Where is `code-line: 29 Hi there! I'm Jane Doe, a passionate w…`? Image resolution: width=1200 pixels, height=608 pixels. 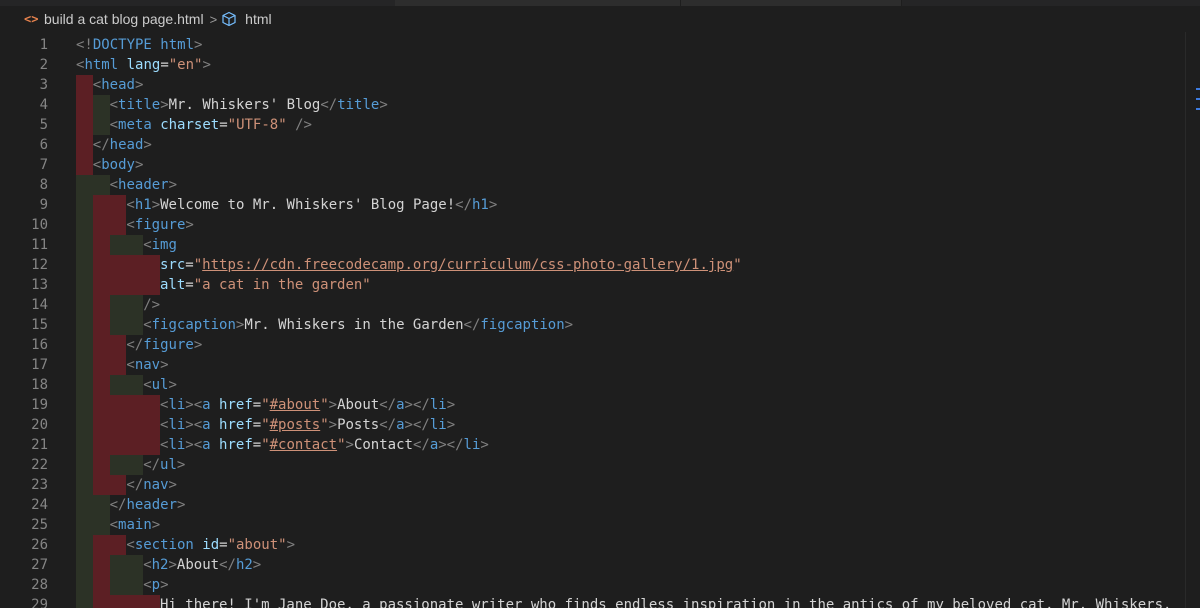 code-line: 29 Hi there! I'm Jane Doe, a passionate w… is located at coordinates (592, 601).